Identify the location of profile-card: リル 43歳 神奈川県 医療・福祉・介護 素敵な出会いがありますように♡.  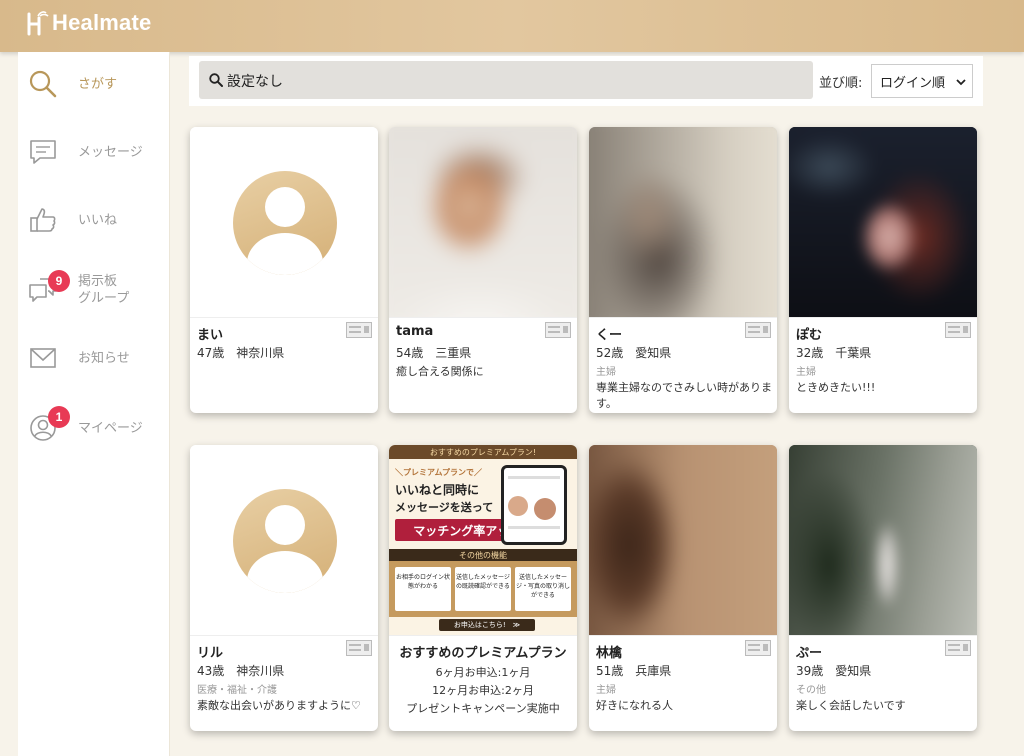
(284, 588).